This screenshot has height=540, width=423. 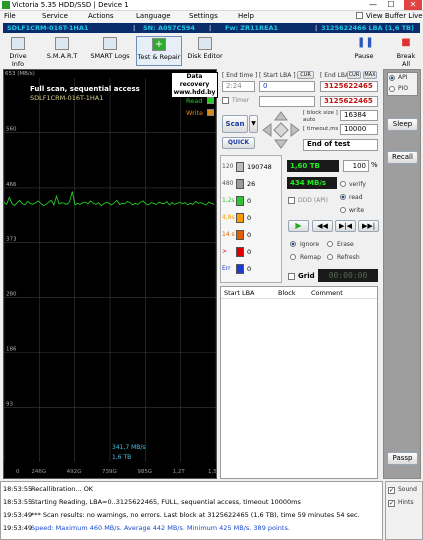 What do you see at coordinates (368, 226) in the screenshot?
I see `end-button: ▶▶|` at bounding box center [368, 226].